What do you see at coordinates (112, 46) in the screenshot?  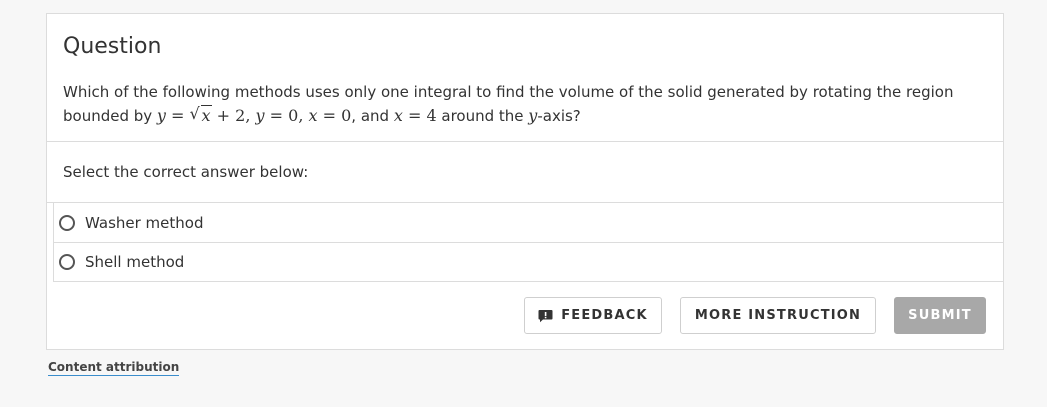 I see `question-title: Question` at bounding box center [112, 46].